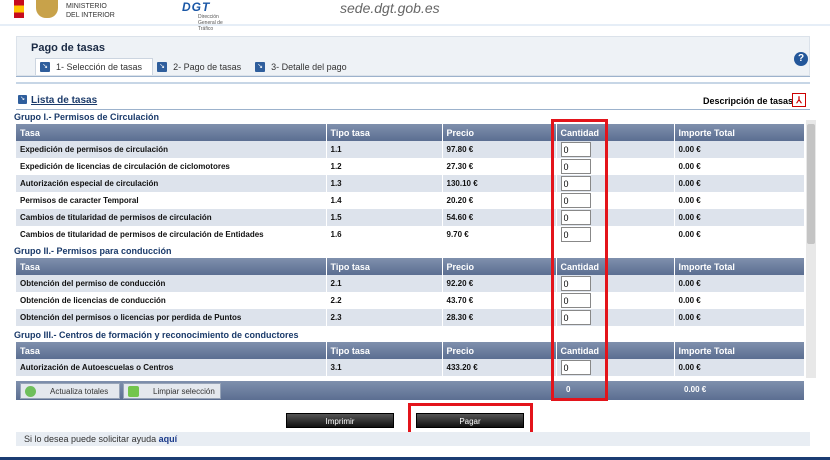 This screenshot has width=830, height=460. Describe the element at coordinates (695, 389) in the screenshot. I see `importe-total: 0.00 €` at that location.